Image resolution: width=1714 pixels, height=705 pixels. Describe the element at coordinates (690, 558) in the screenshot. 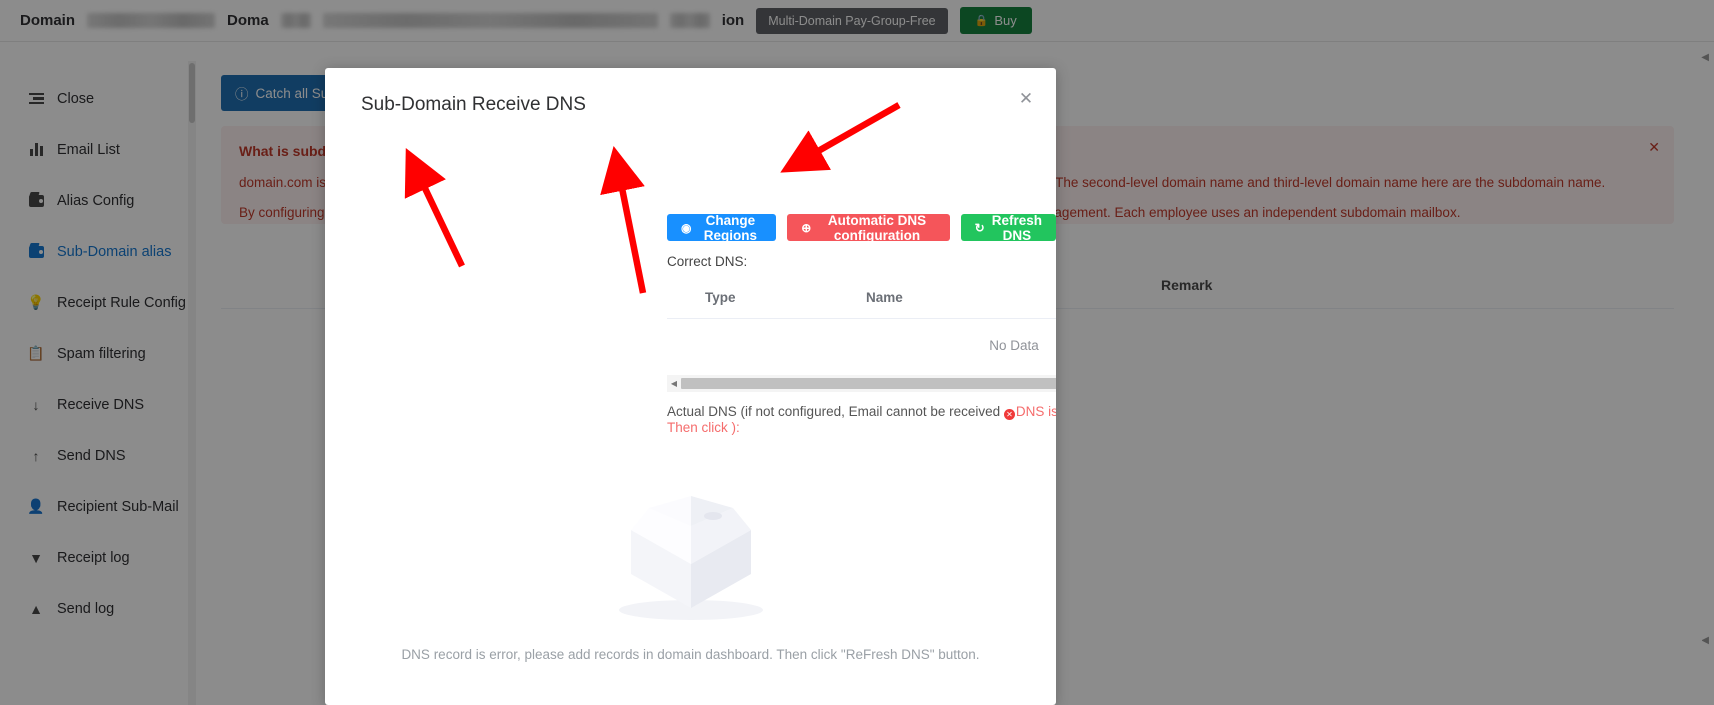

I see `empty-box-illustration` at that location.